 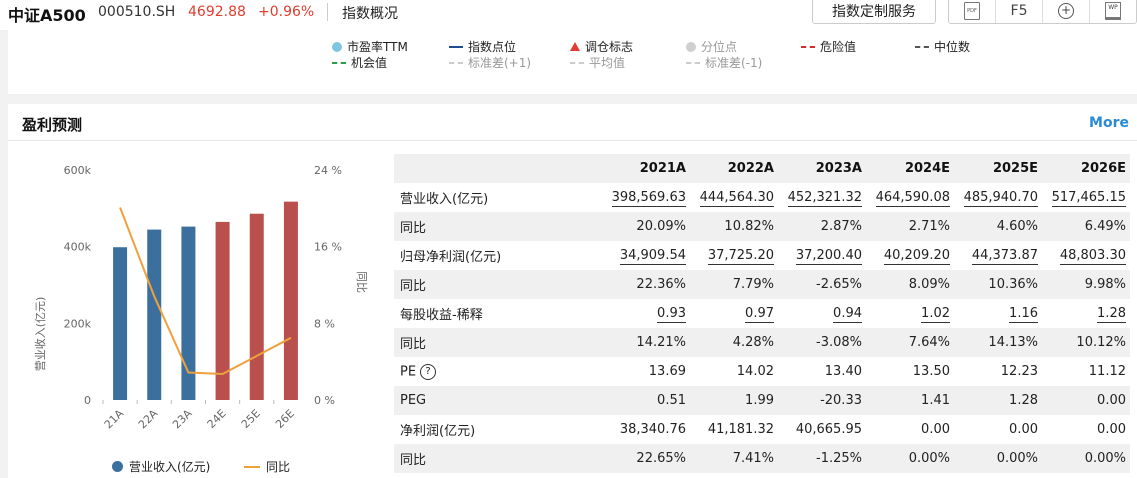 I want to click on table-cell: 517,465.15, so click(x=1086, y=197).